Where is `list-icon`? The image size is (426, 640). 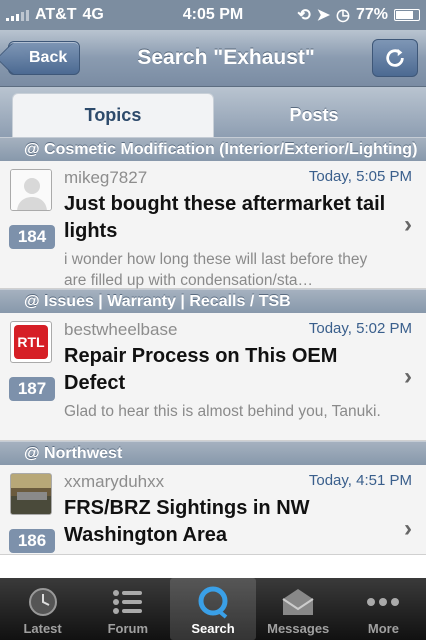
list-icon is located at coordinates (128, 602).